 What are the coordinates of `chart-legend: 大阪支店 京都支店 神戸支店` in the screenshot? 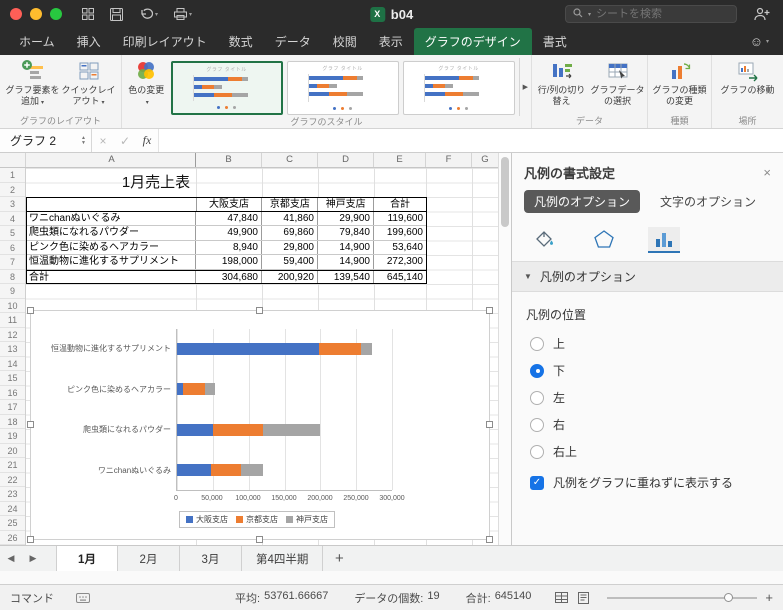 It's located at (257, 519).